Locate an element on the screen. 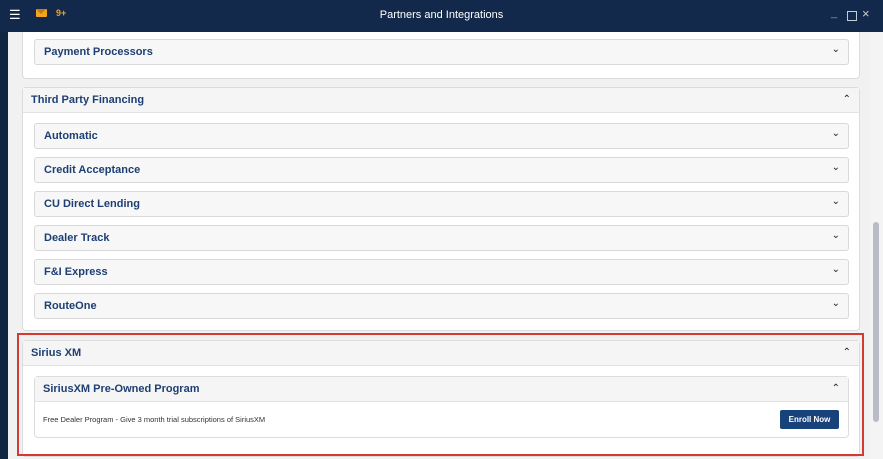  row-label: Credit Acceptance is located at coordinates (92, 170).